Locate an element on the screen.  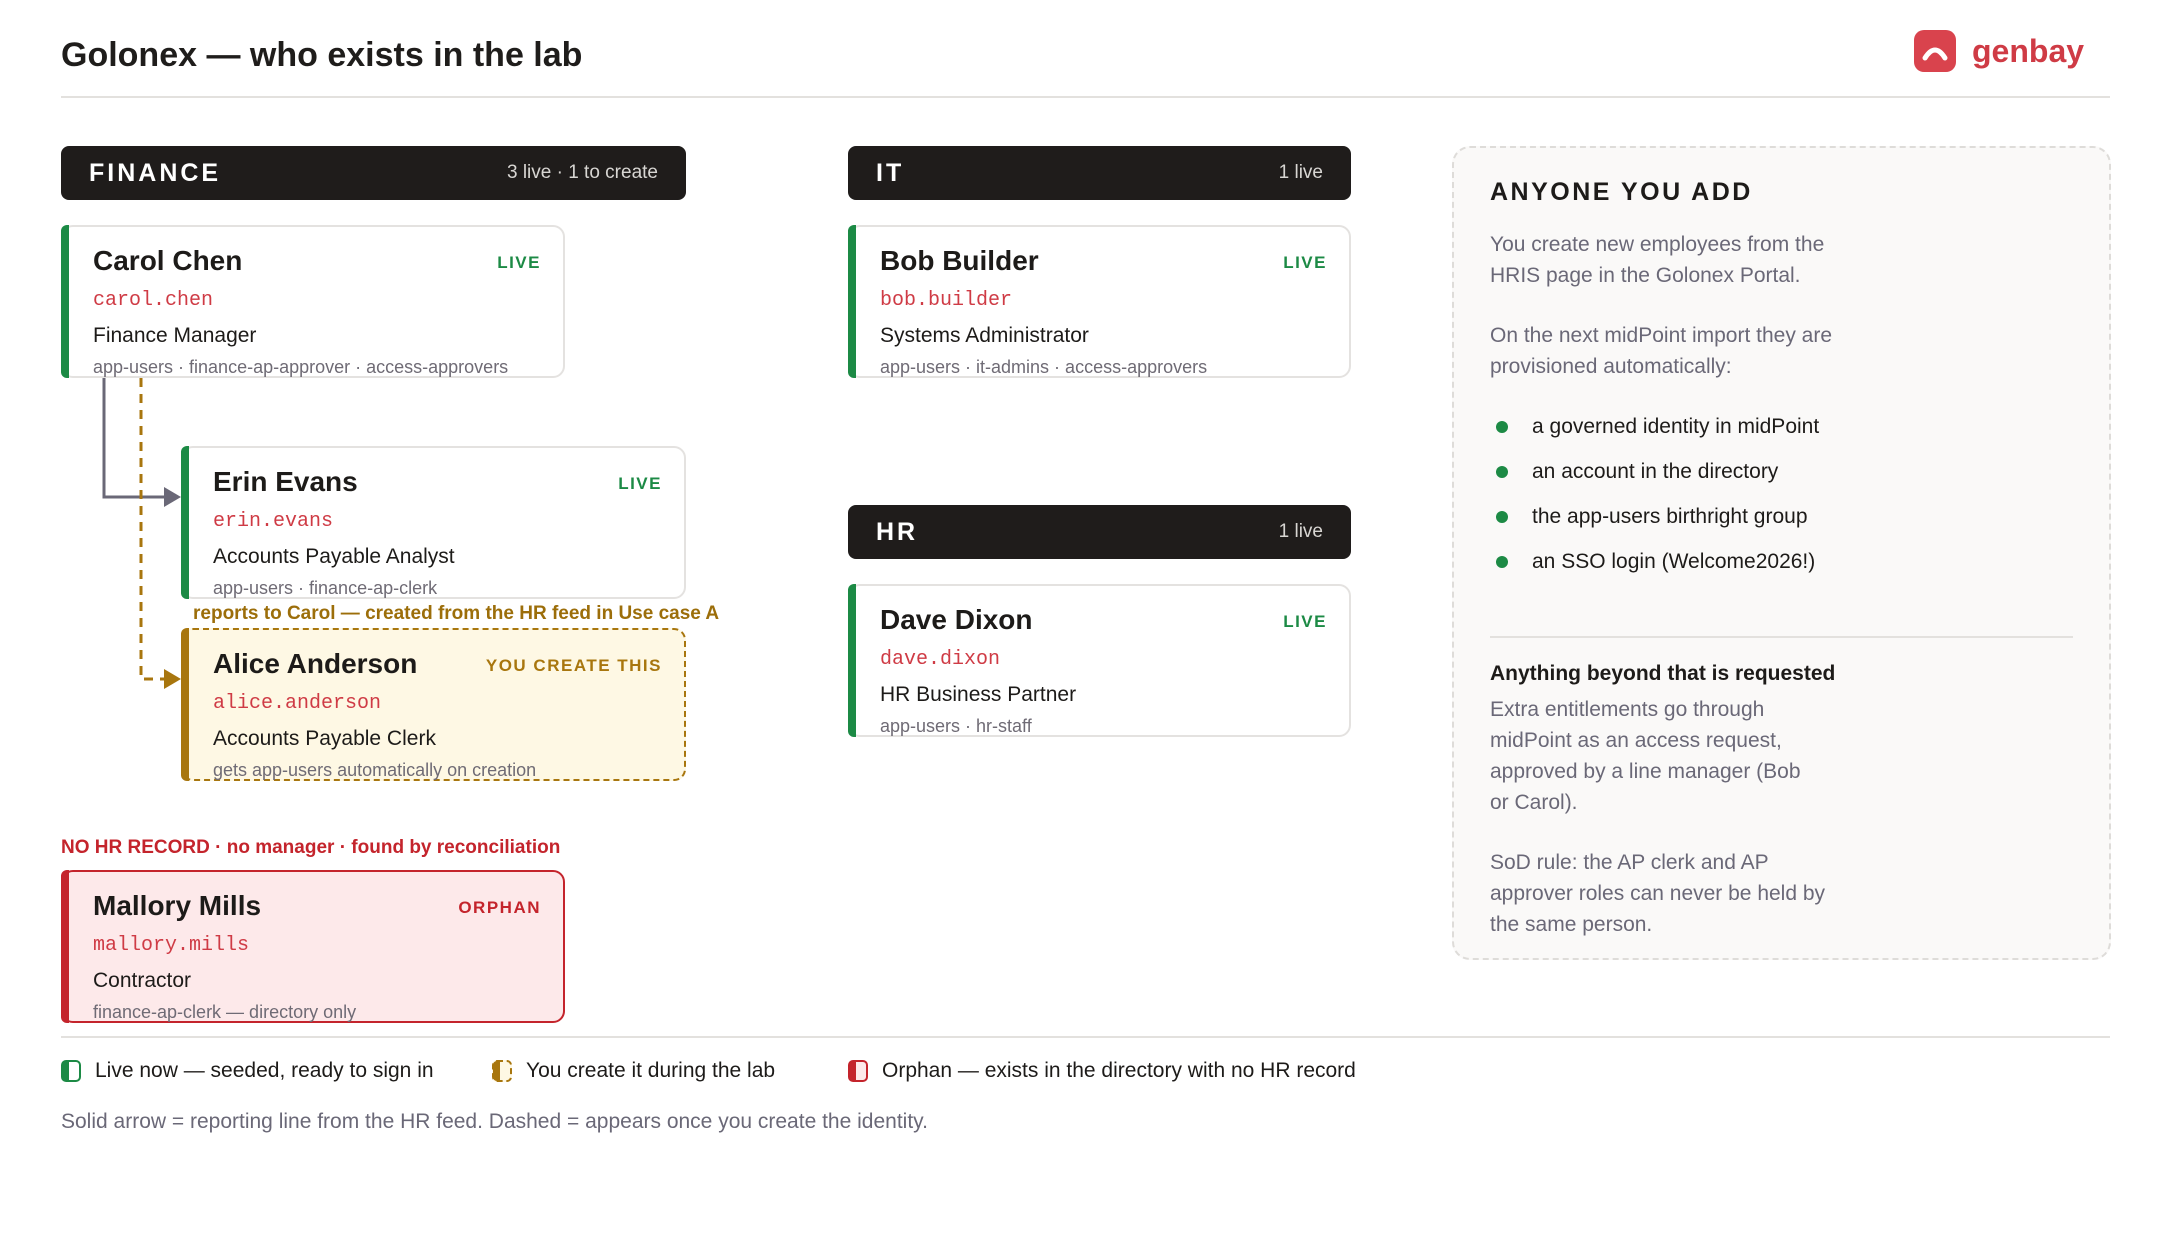
person-groups: app-users · hr-staff is located at coordinates (956, 726).